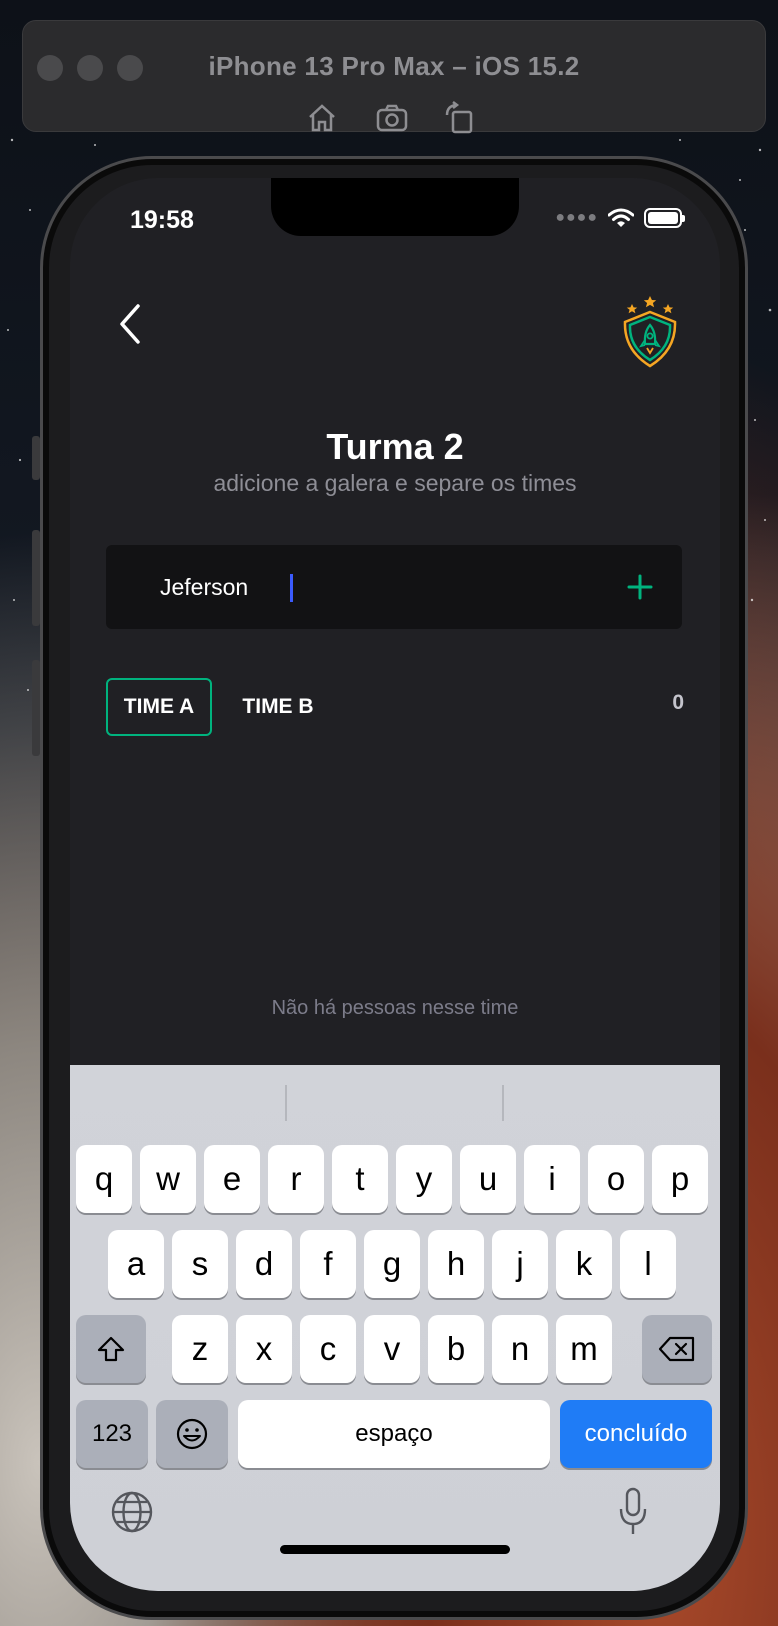 This screenshot has height=1626, width=778. What do you see at coordinates (424, 1179) in the screenshot?
I see `key-y: y` at bounding box center [424, 1179].